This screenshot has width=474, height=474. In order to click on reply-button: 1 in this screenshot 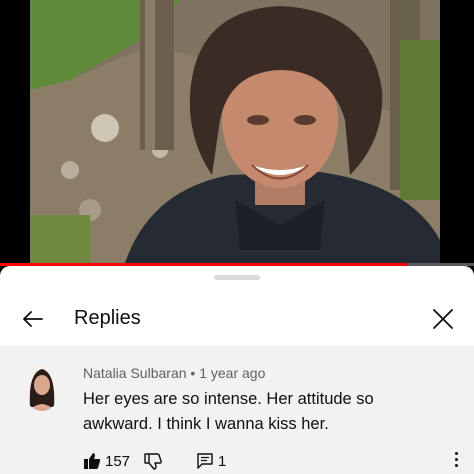, I will do `click(211, 461)`.